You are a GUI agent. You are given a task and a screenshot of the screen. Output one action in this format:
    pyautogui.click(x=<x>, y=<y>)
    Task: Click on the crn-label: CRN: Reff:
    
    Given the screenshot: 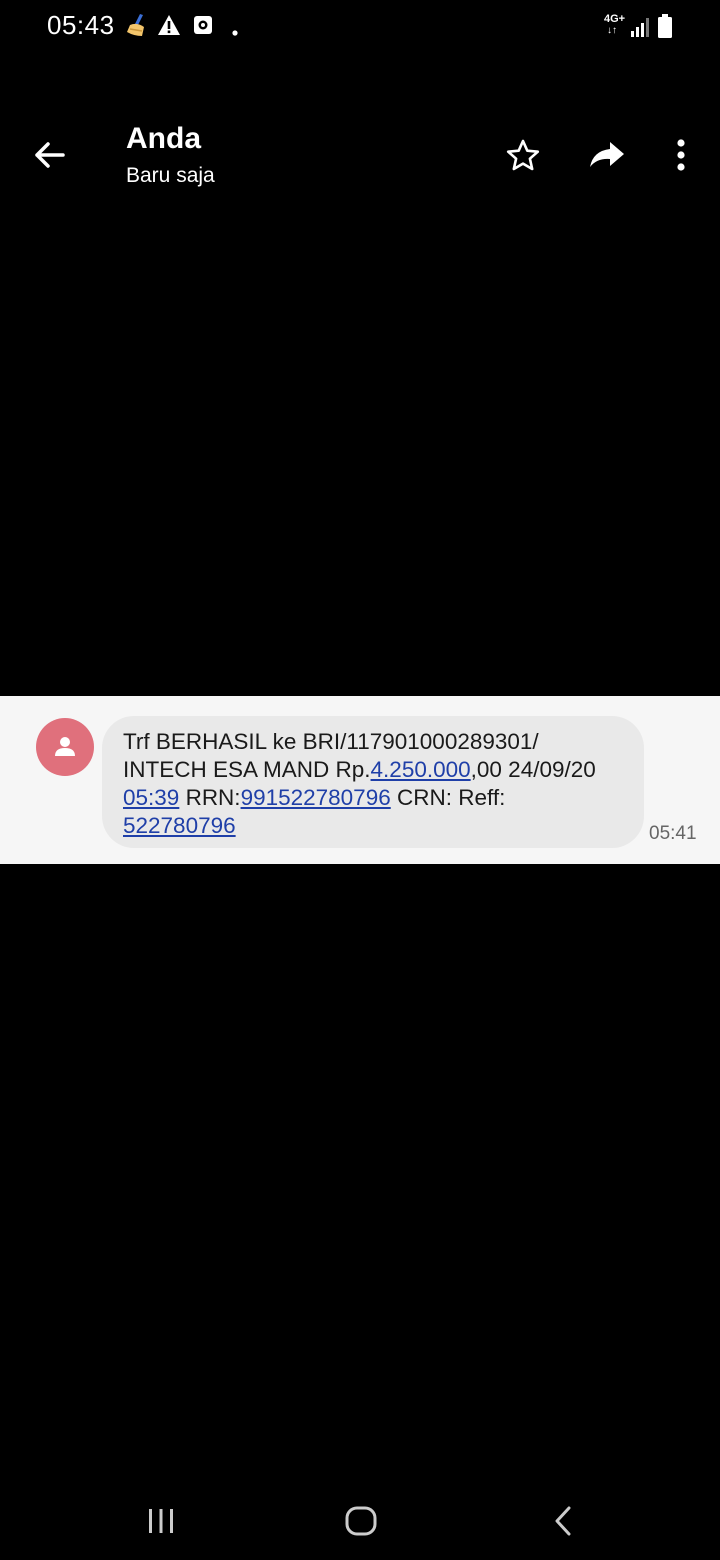 What is the action you would take?
    pyautogui.click(x=448, y=797)
    